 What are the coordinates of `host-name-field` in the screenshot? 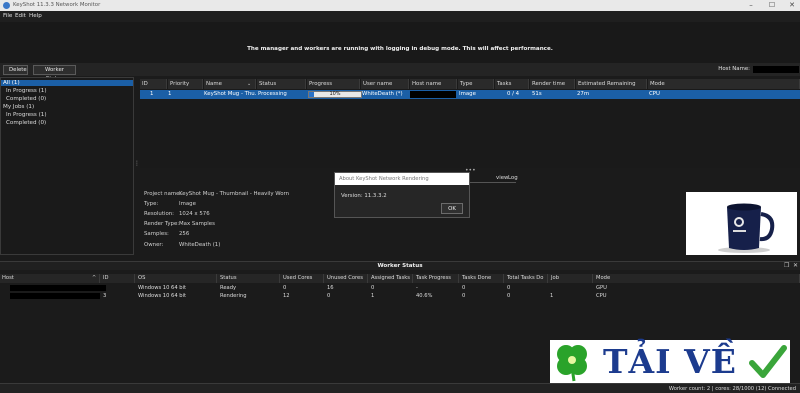 It's located at (776, 69).